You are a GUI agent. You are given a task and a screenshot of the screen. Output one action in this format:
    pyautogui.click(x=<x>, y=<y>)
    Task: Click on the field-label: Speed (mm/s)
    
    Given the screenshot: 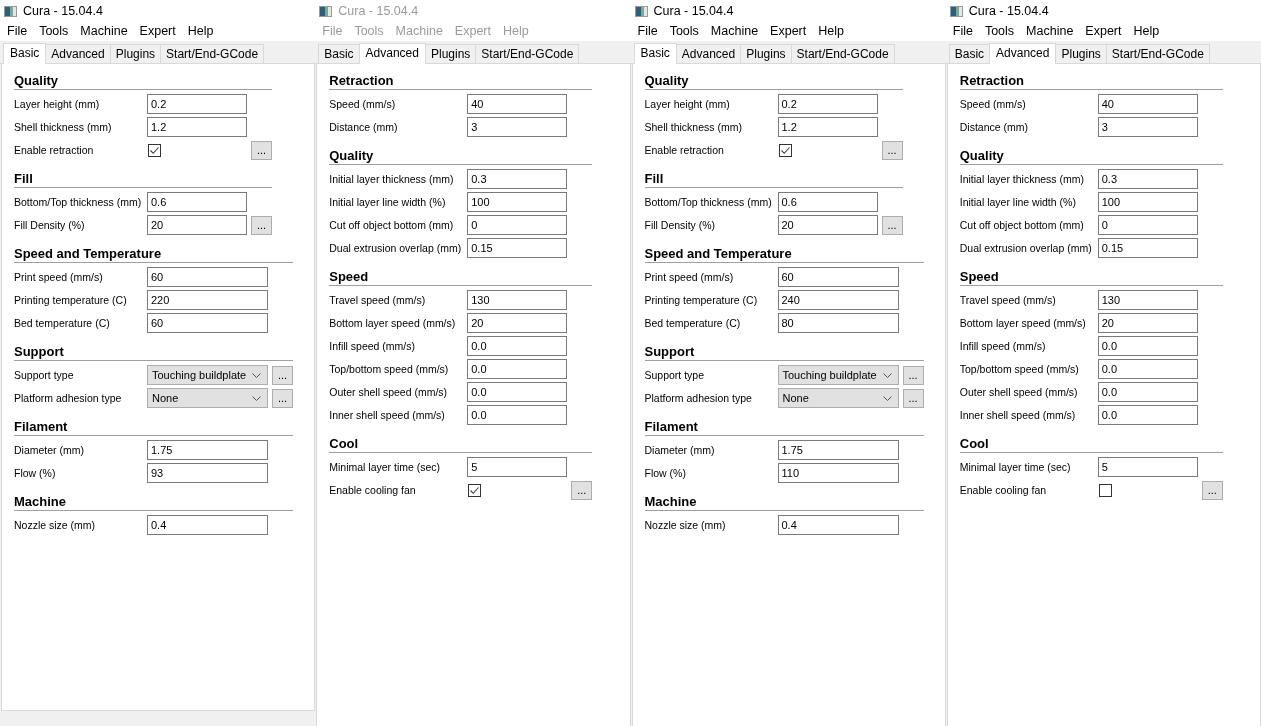 What is the action you would take?
    pyautogui.click(x=993, y=104)
    